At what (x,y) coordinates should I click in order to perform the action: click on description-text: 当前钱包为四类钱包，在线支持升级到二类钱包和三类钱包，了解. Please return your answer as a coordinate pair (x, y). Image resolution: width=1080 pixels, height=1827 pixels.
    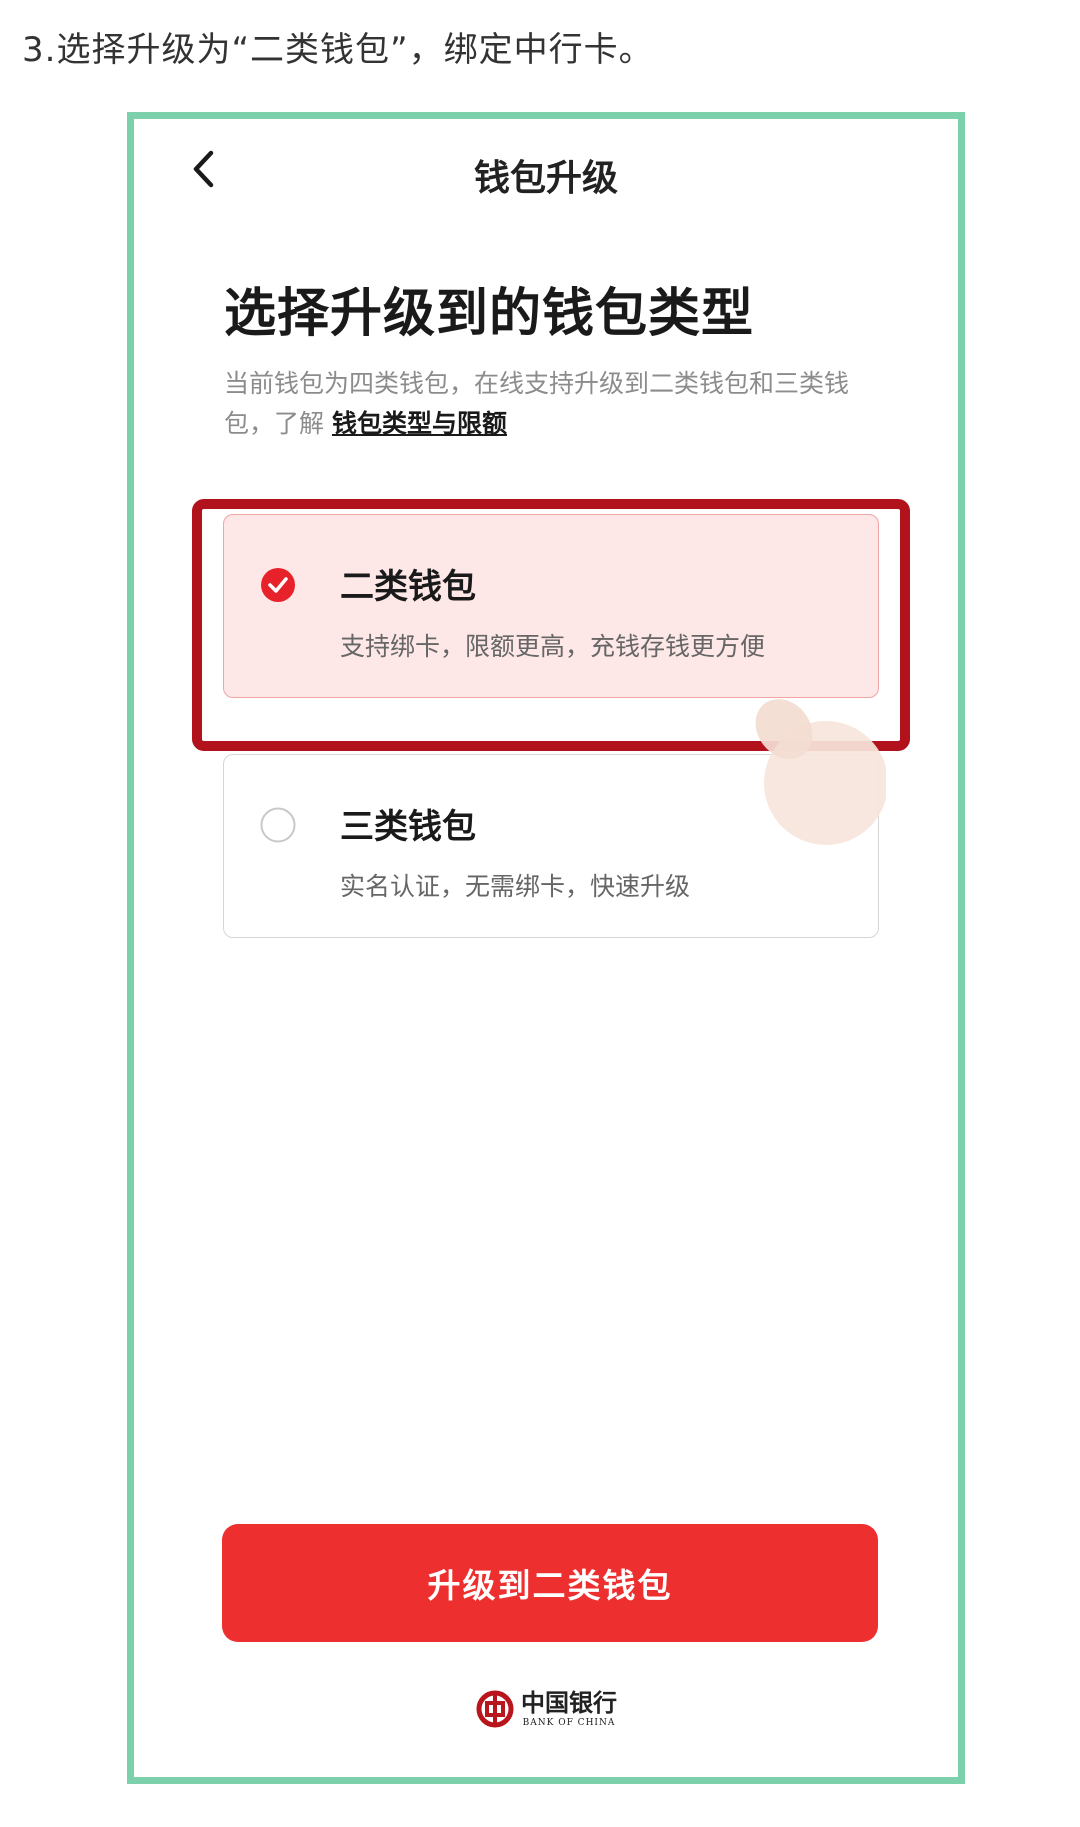
    Looking at the image, I should click on (537, 403).